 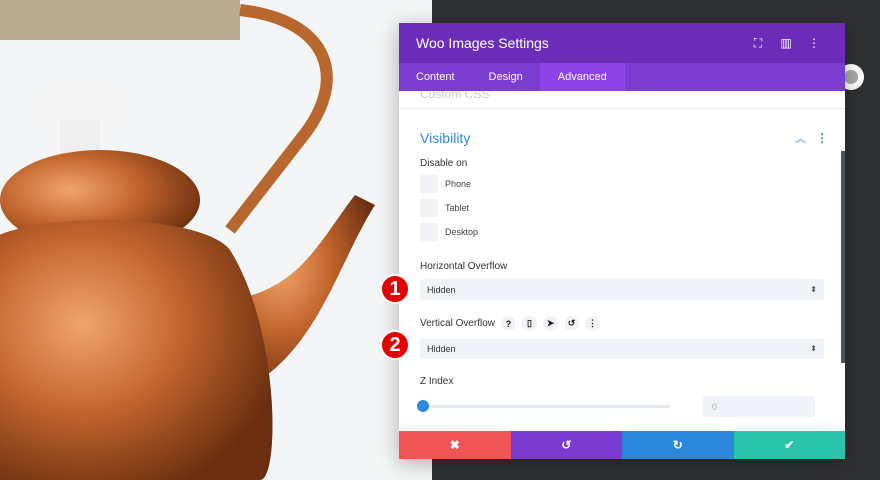 What do you see at coordinates (458, 323) in the screenshot?
I see `vertical-overflow-label: Vertical Overflow` at bounding box center [458, 323].